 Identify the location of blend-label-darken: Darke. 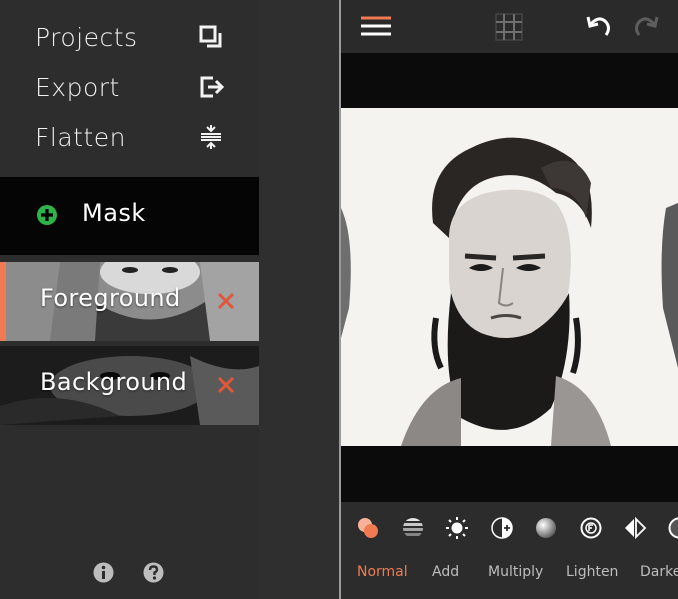
(659, 572).